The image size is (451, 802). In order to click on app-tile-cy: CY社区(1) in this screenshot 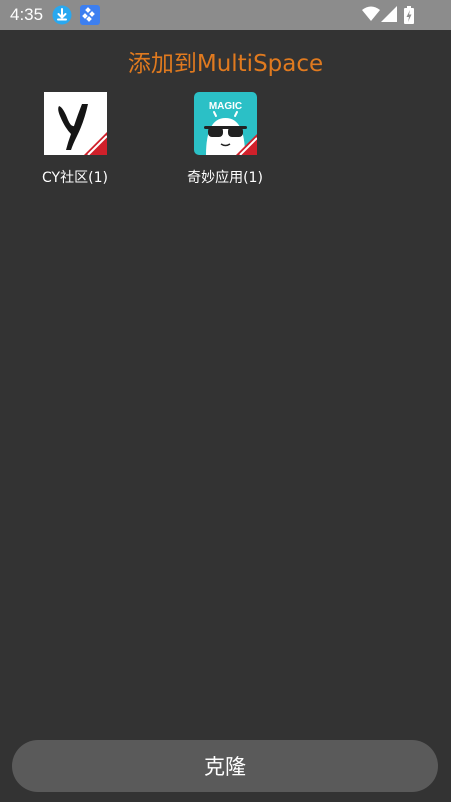, I will do `click(75, 139)`.